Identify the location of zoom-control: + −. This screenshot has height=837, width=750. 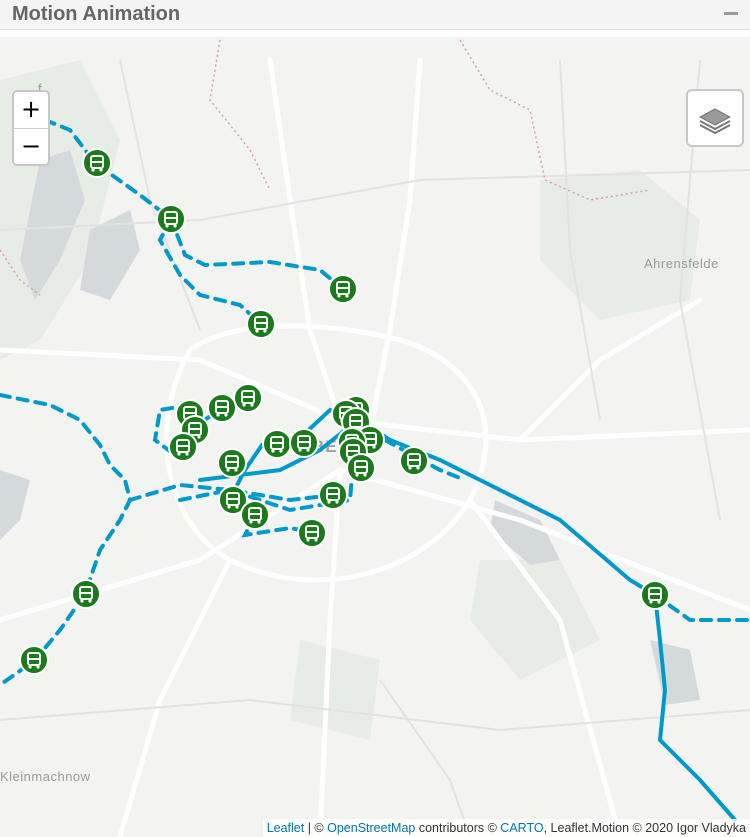
(31, 128).